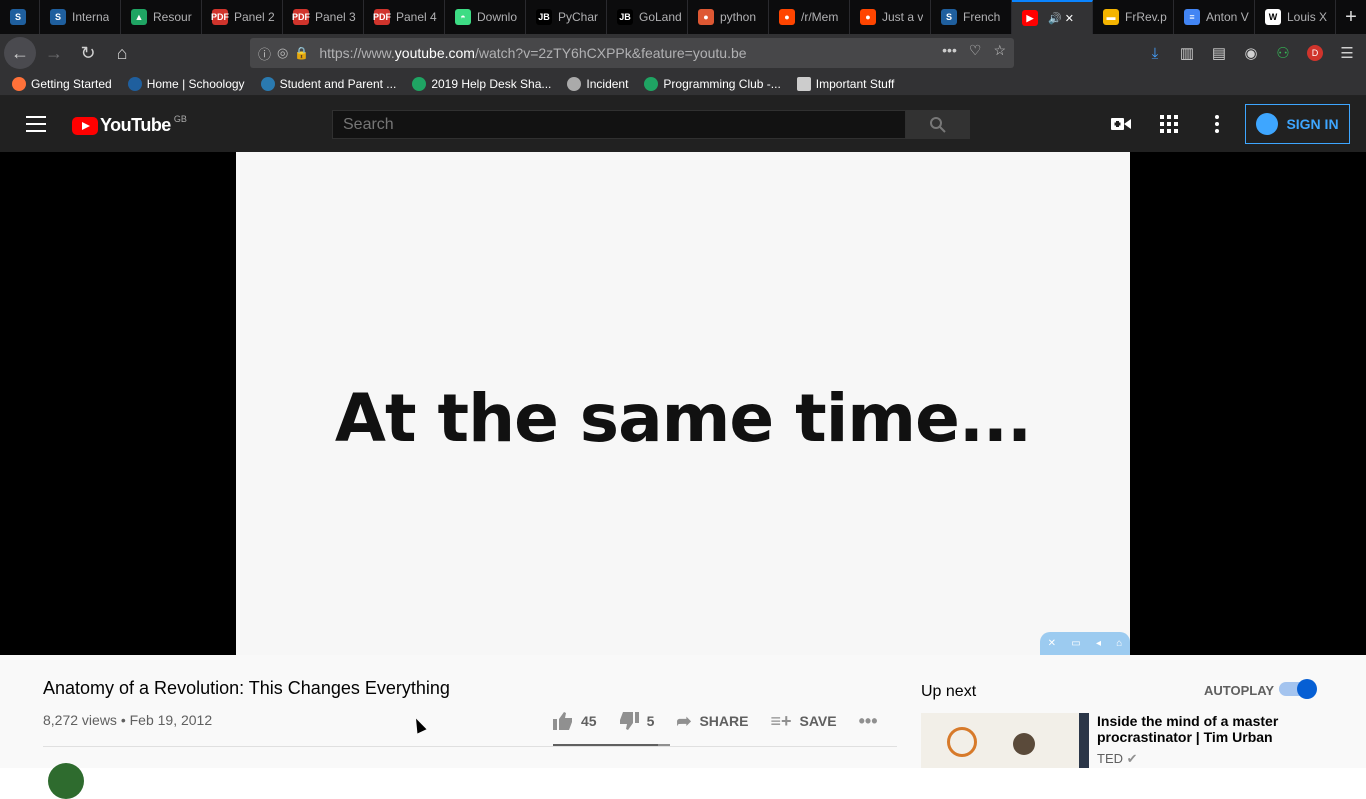 Image resolution: width=1366 pixels, height=799 pixels. What do you see at coordinates (1315, 53) in the screenshot?
I see `extension-d-icon: D` at bounding box center [1315, 53].